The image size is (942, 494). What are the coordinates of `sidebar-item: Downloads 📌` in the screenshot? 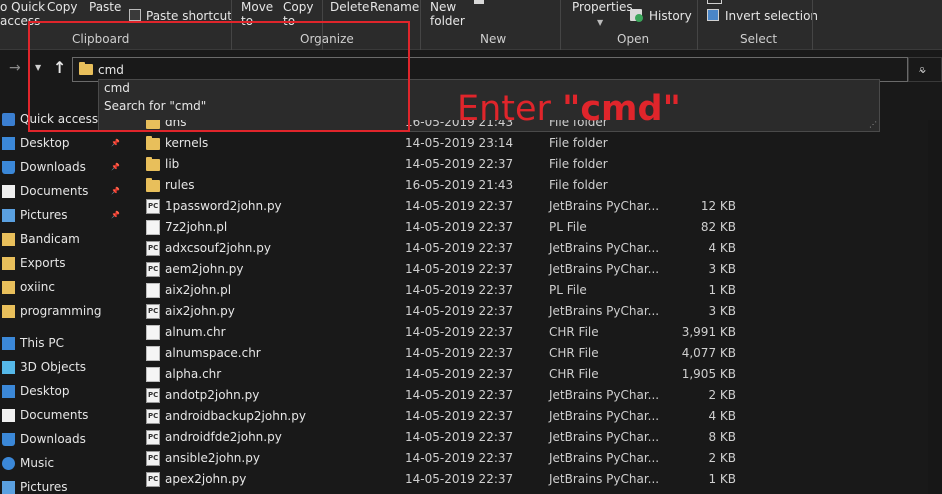 It's located at (64, 168).